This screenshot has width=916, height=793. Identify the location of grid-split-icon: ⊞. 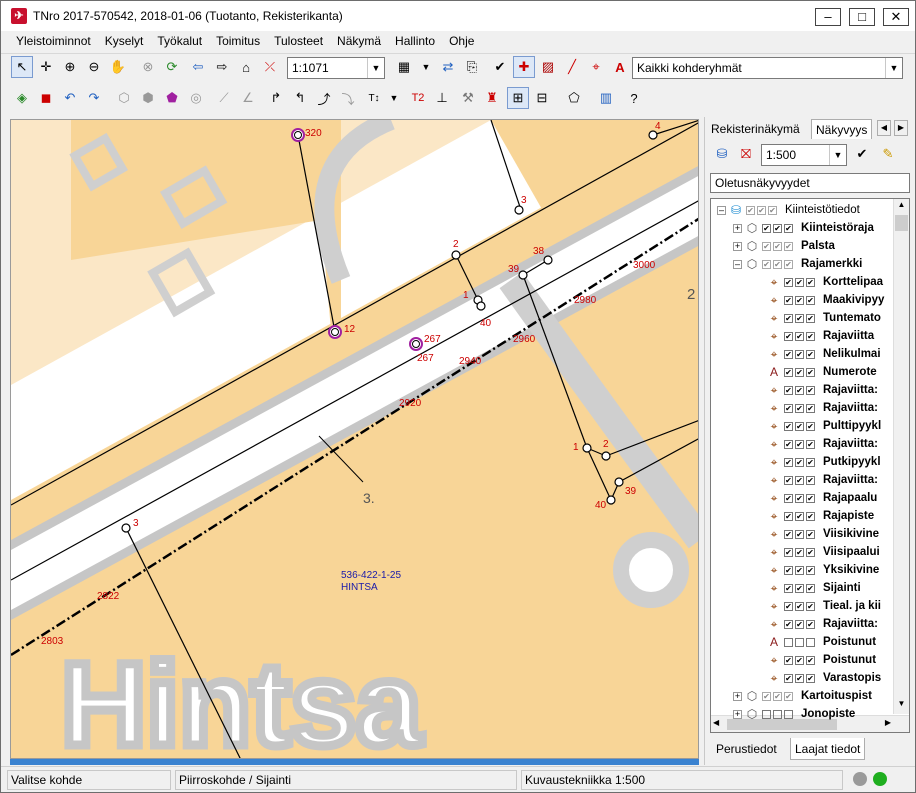
(518, 98).